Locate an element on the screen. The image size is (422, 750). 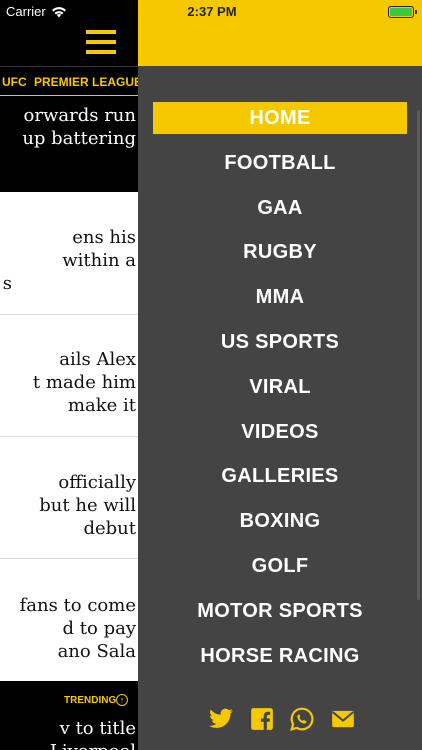
tab-premier-league: PREMIER LEAGUE is located at coordinates (86, 82).